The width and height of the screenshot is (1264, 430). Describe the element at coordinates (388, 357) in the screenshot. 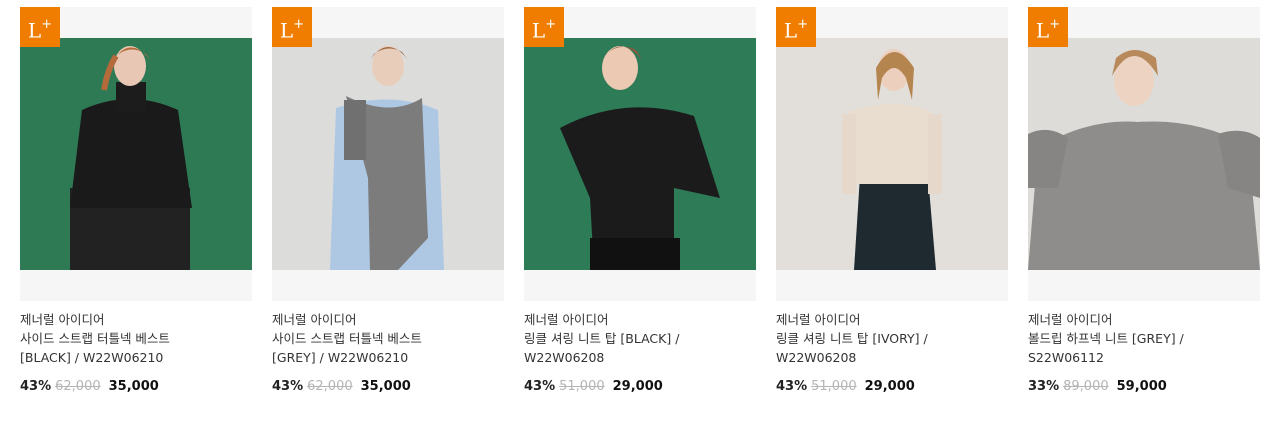

I see `product-code: [GREY] / W22W06210` at that location.